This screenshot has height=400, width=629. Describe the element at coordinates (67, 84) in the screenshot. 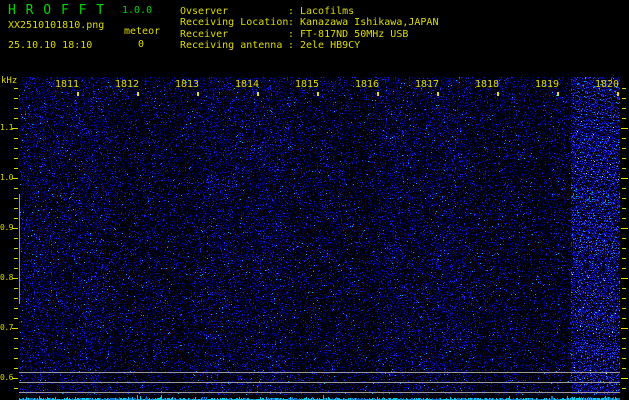

I see `time-tick-label: 1811` at that location.